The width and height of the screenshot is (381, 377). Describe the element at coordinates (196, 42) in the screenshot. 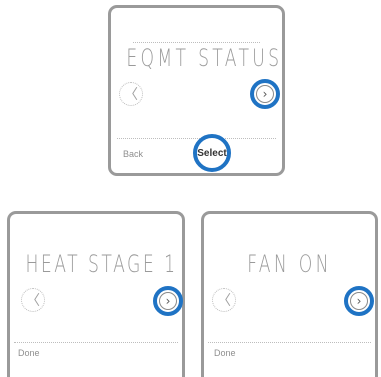

I see `display-top-divider` at that location.